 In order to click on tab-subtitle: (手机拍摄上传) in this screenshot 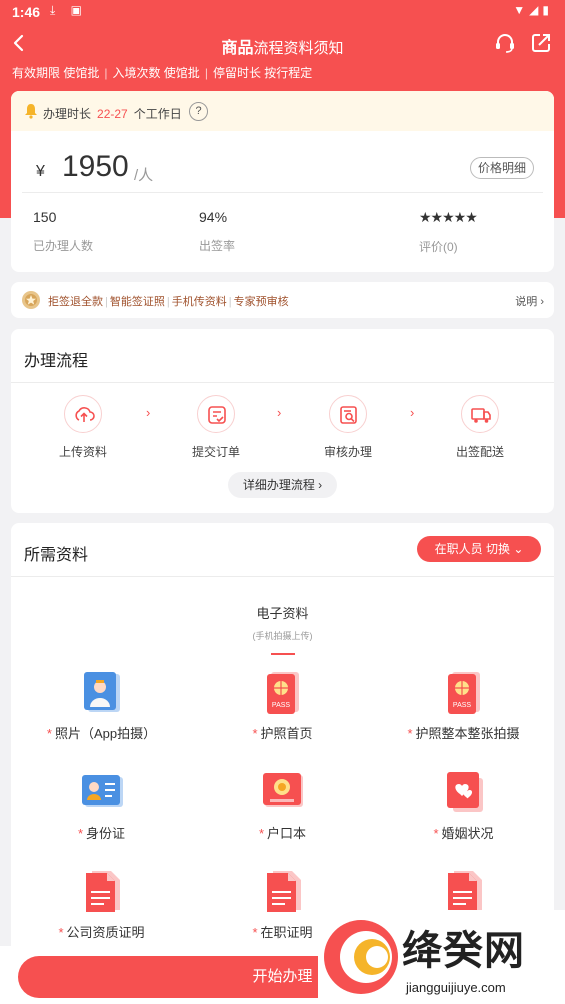, I will do `click(282, 636)`.